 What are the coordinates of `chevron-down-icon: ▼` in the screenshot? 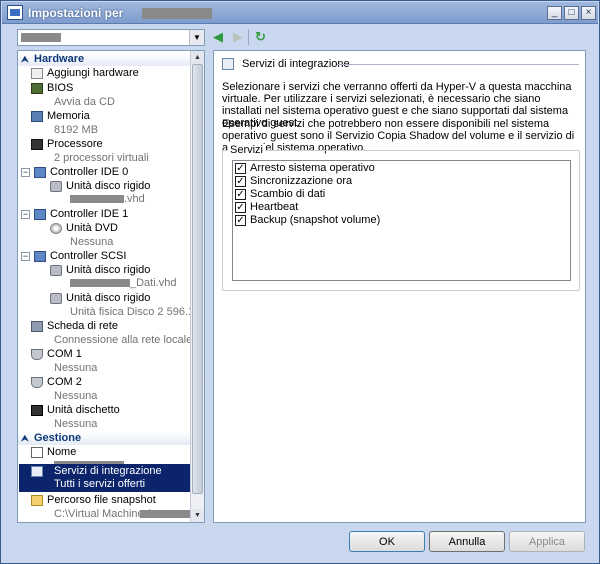 It's located at (196, 37).